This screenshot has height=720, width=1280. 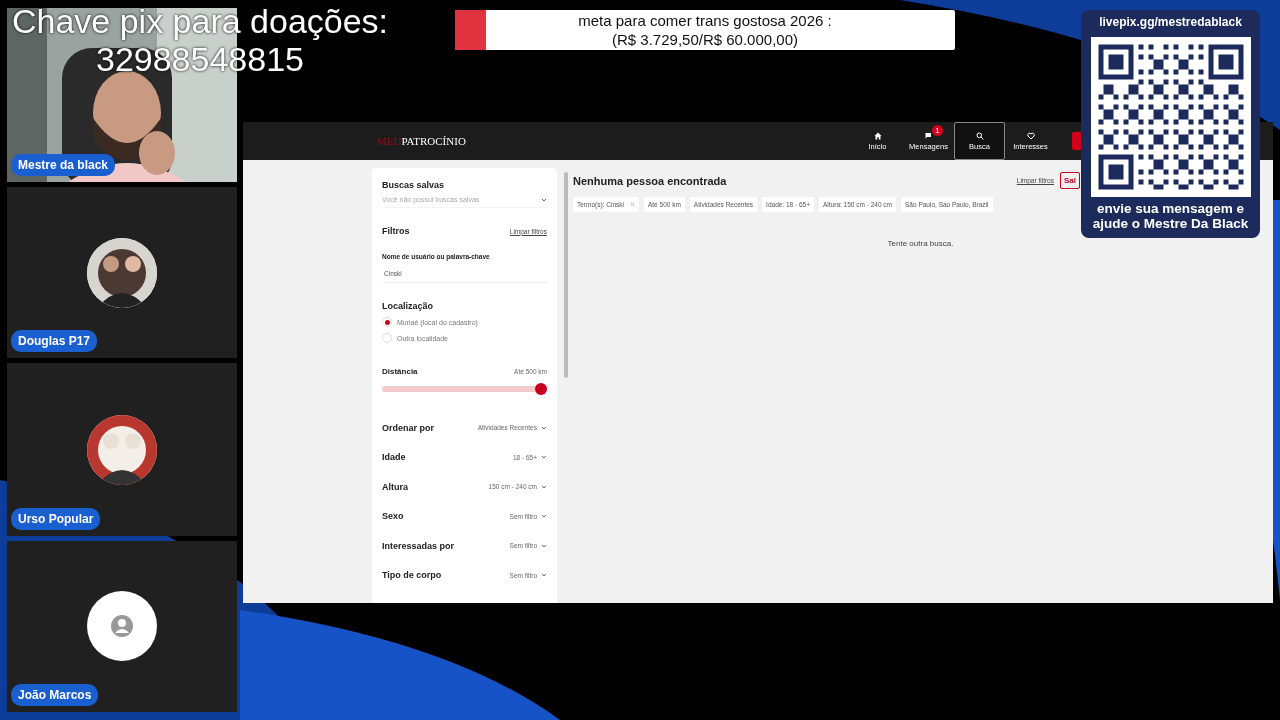 I want to click on qr-caption: envie sua mensagem e, so click(x=1170, y=208).